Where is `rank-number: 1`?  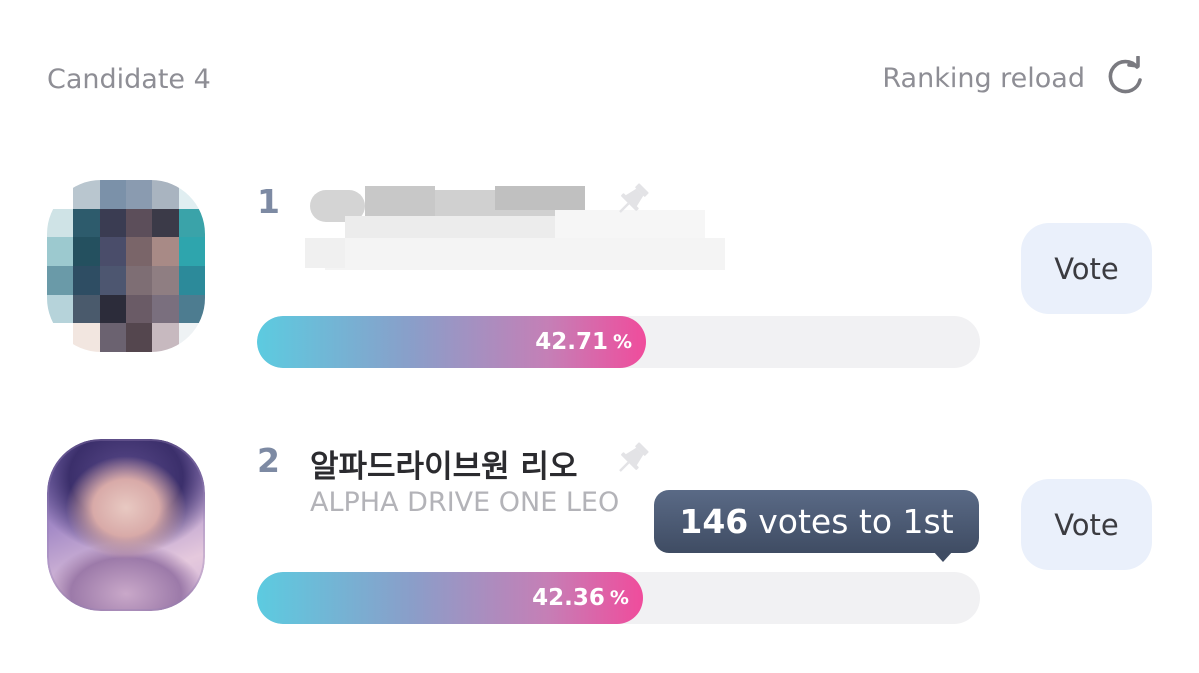
rank-number: 1 is located at coordinates (268, 201).